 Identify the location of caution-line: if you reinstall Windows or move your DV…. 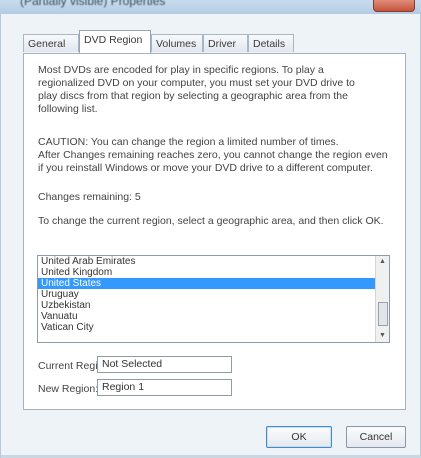
(205, 168).